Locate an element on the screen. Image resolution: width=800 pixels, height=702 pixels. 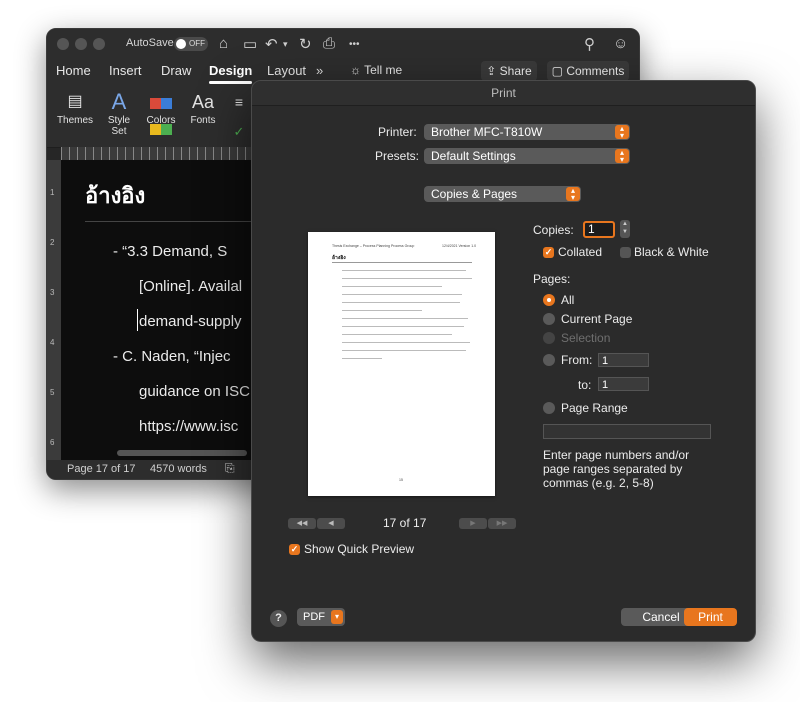
redo-icon: ↻ is located at coordinates (305, 44).